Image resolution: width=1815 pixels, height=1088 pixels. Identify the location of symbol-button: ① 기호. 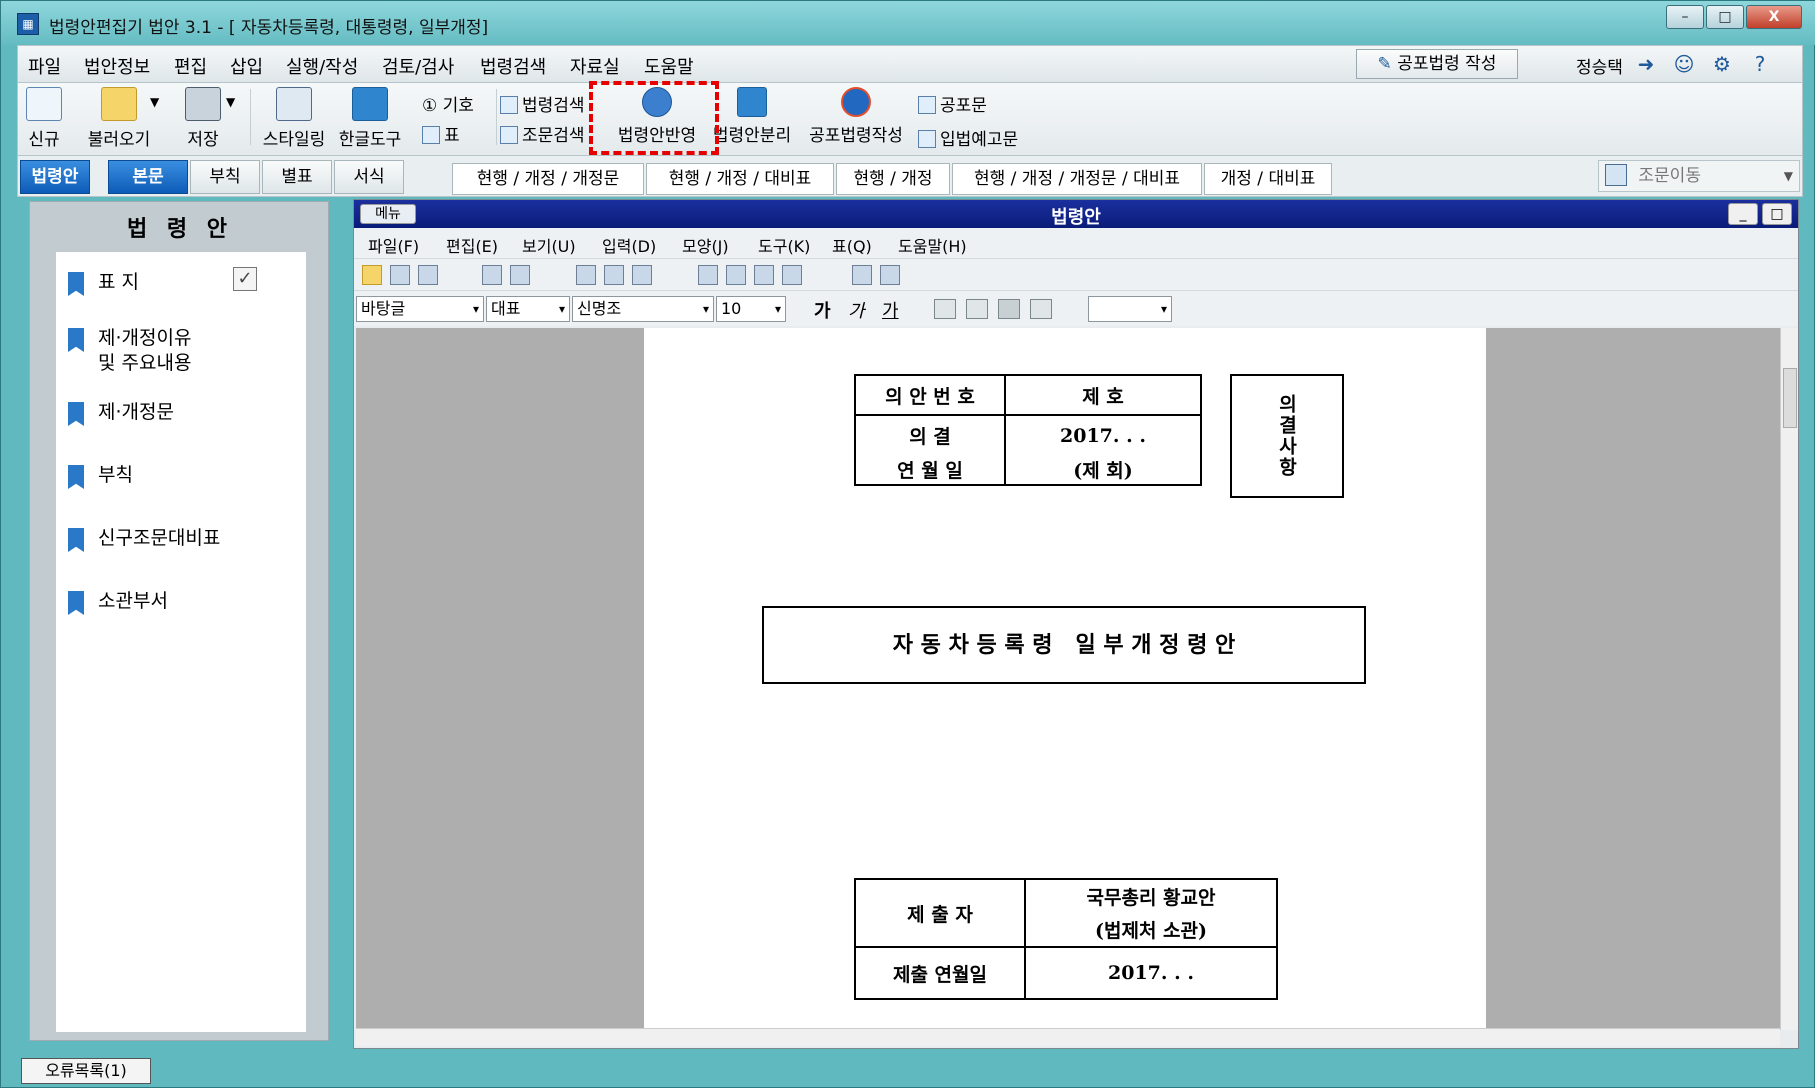
(448, 103).